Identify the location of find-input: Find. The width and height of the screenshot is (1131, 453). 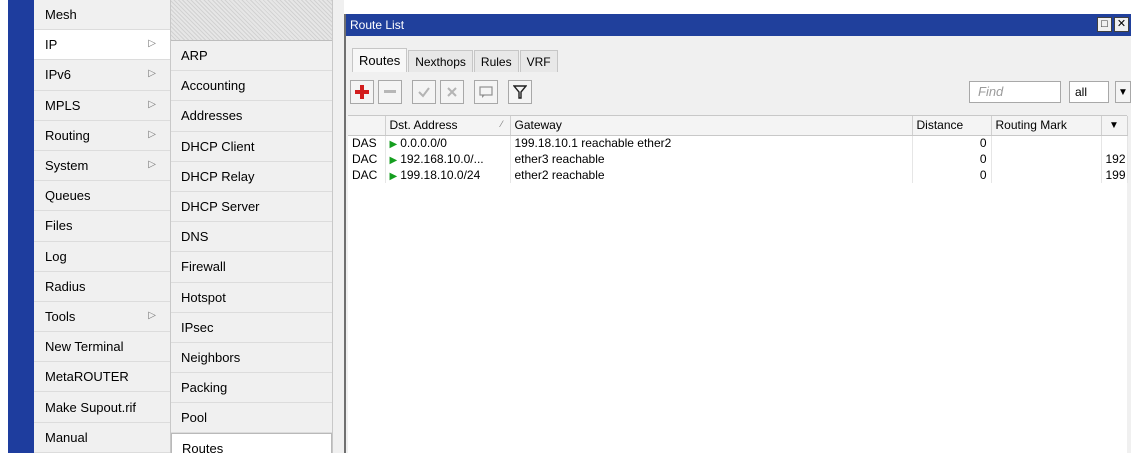
(1015, 92).